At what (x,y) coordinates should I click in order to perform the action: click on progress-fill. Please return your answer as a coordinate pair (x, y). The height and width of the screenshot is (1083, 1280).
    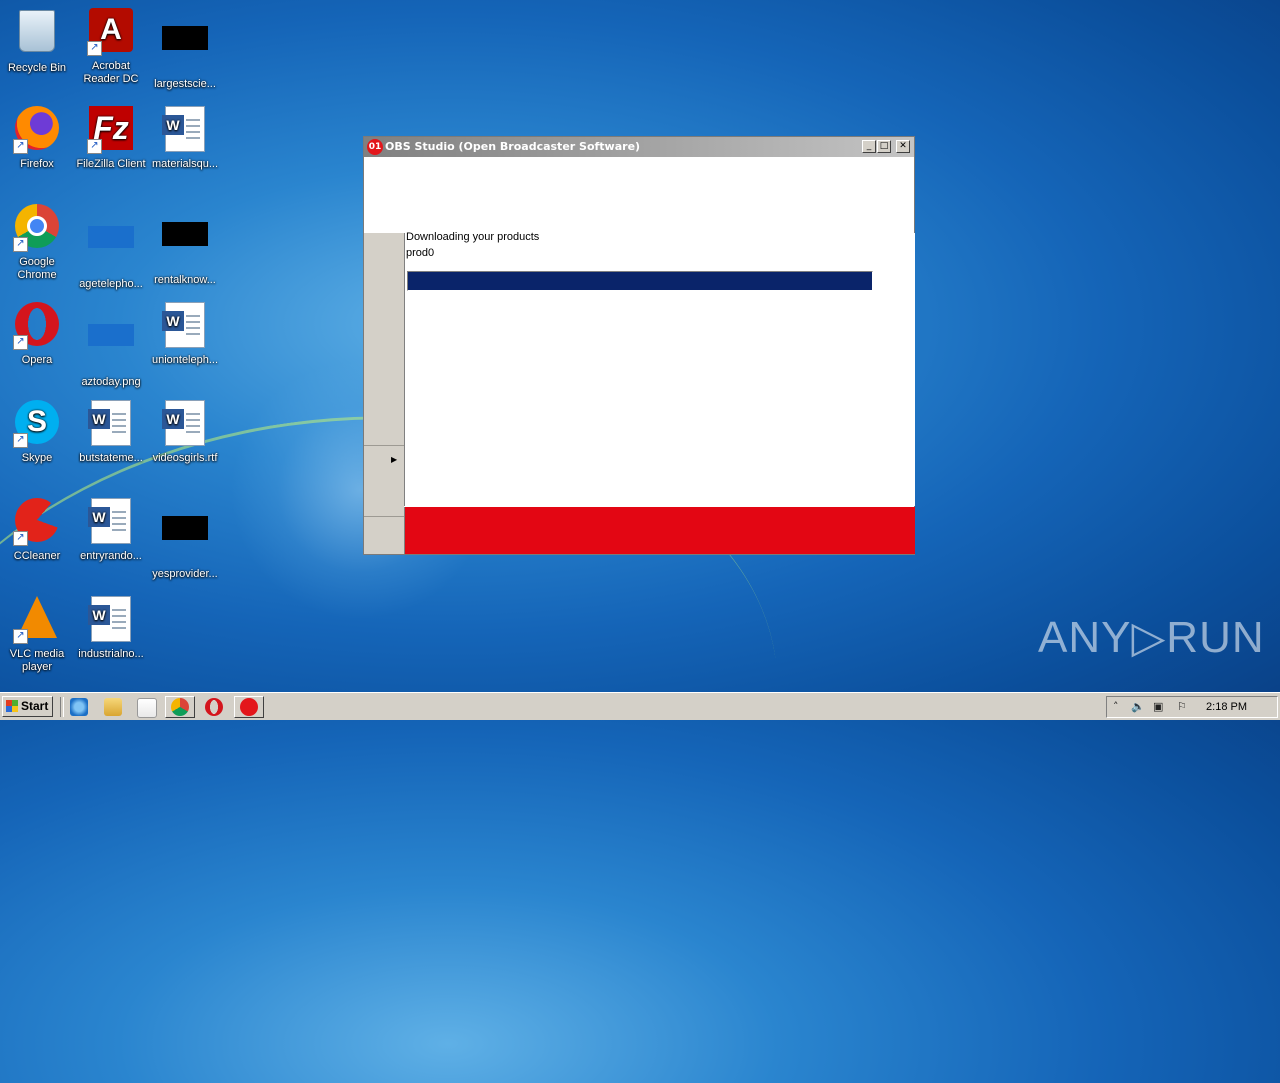
    Looking at the image, I should click on (640, 281).